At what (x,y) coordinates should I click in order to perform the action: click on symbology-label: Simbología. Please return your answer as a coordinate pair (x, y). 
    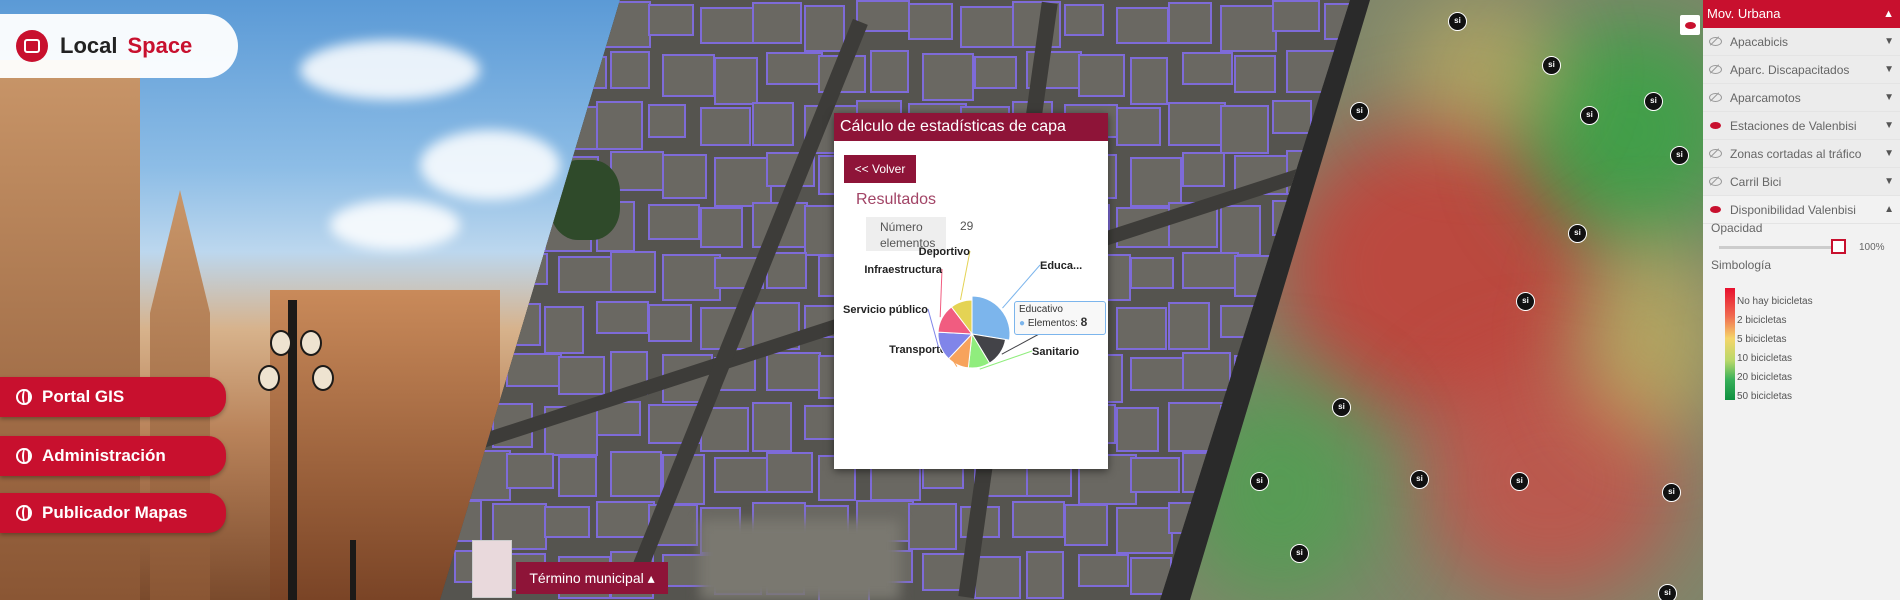
    Looking at the image, I should click on (1741, 265).